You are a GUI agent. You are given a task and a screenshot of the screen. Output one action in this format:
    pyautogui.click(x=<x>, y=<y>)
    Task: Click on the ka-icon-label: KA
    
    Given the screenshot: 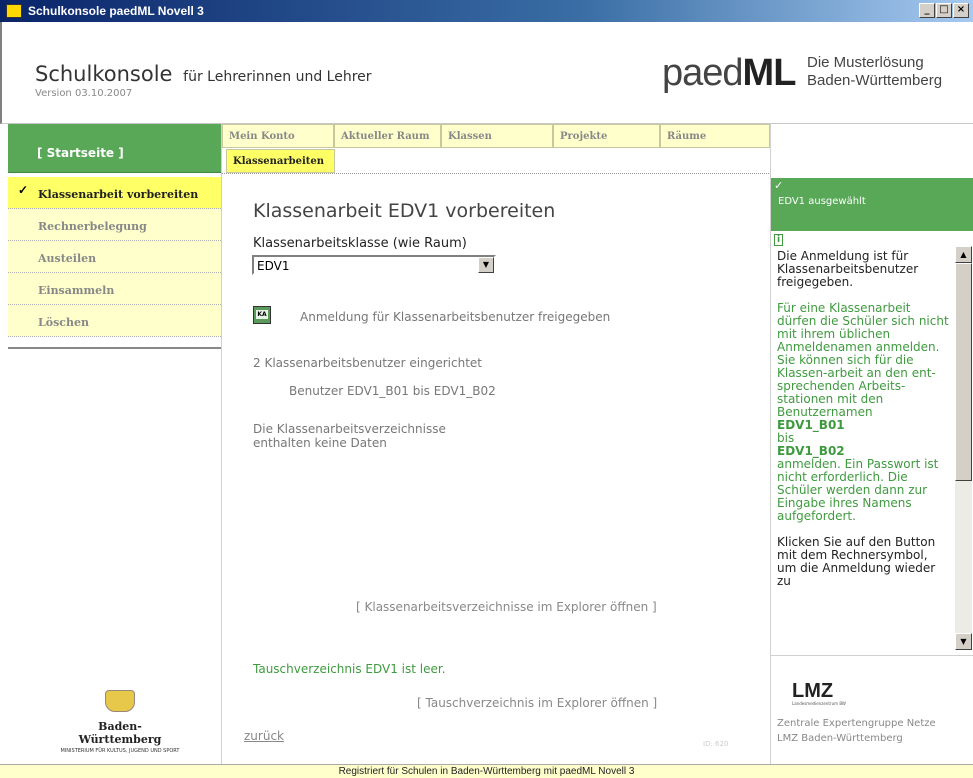 What is the action you would take?
    pyautogui.click(x=262, y=314)
    